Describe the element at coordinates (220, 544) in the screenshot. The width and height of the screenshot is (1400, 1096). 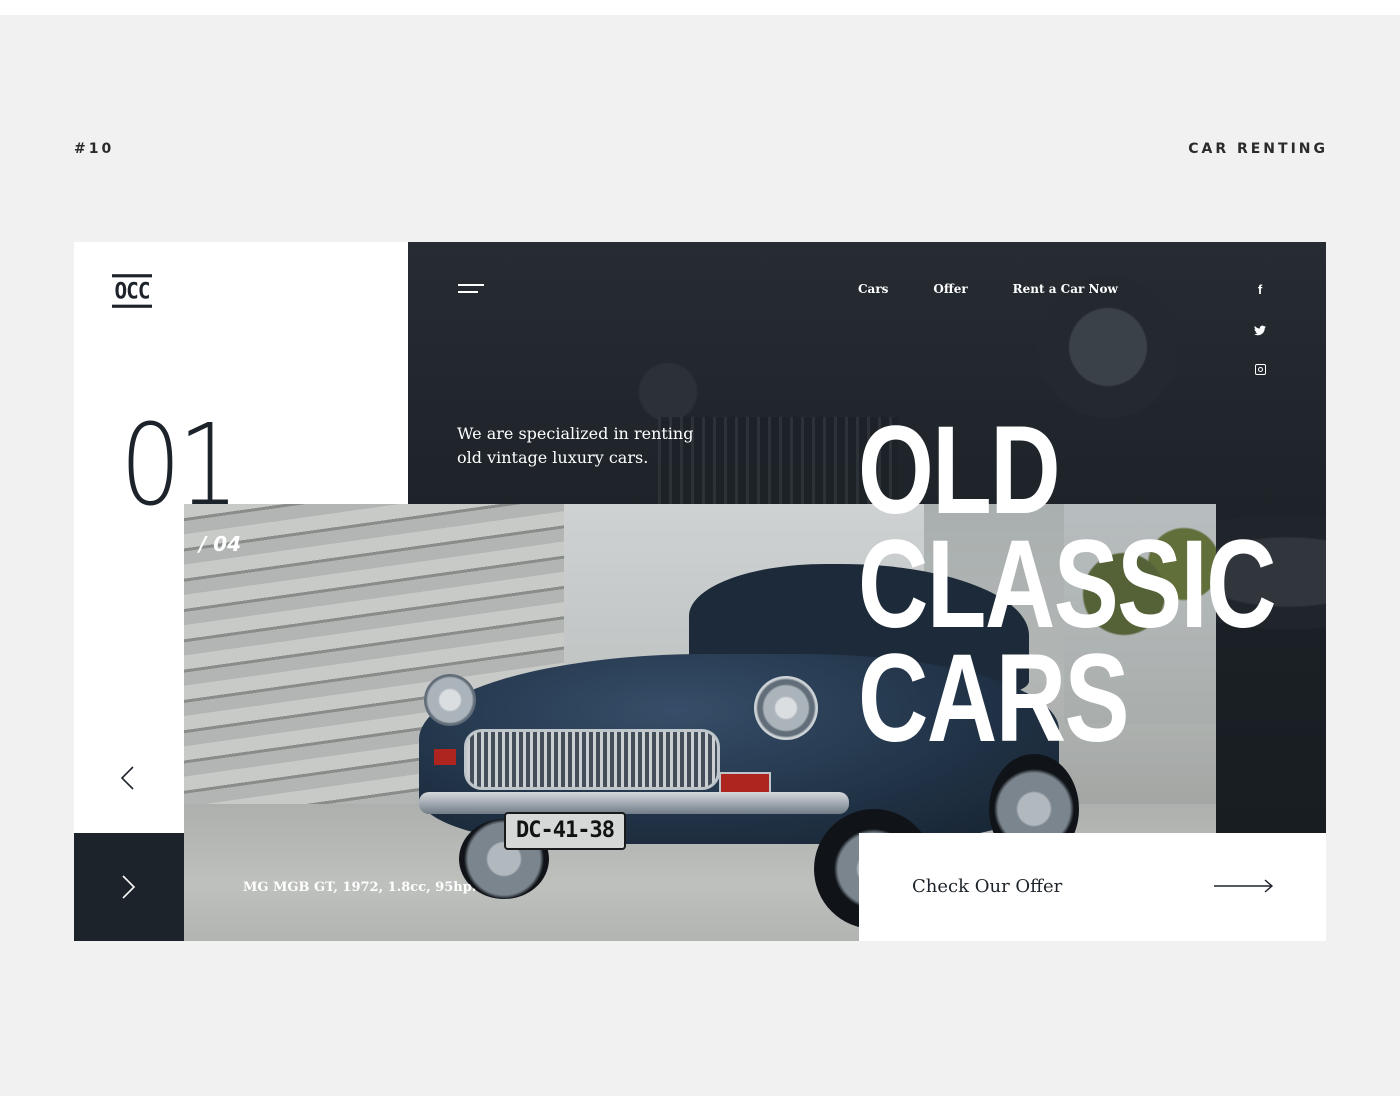
I see `slide-total: / 04` at that location.